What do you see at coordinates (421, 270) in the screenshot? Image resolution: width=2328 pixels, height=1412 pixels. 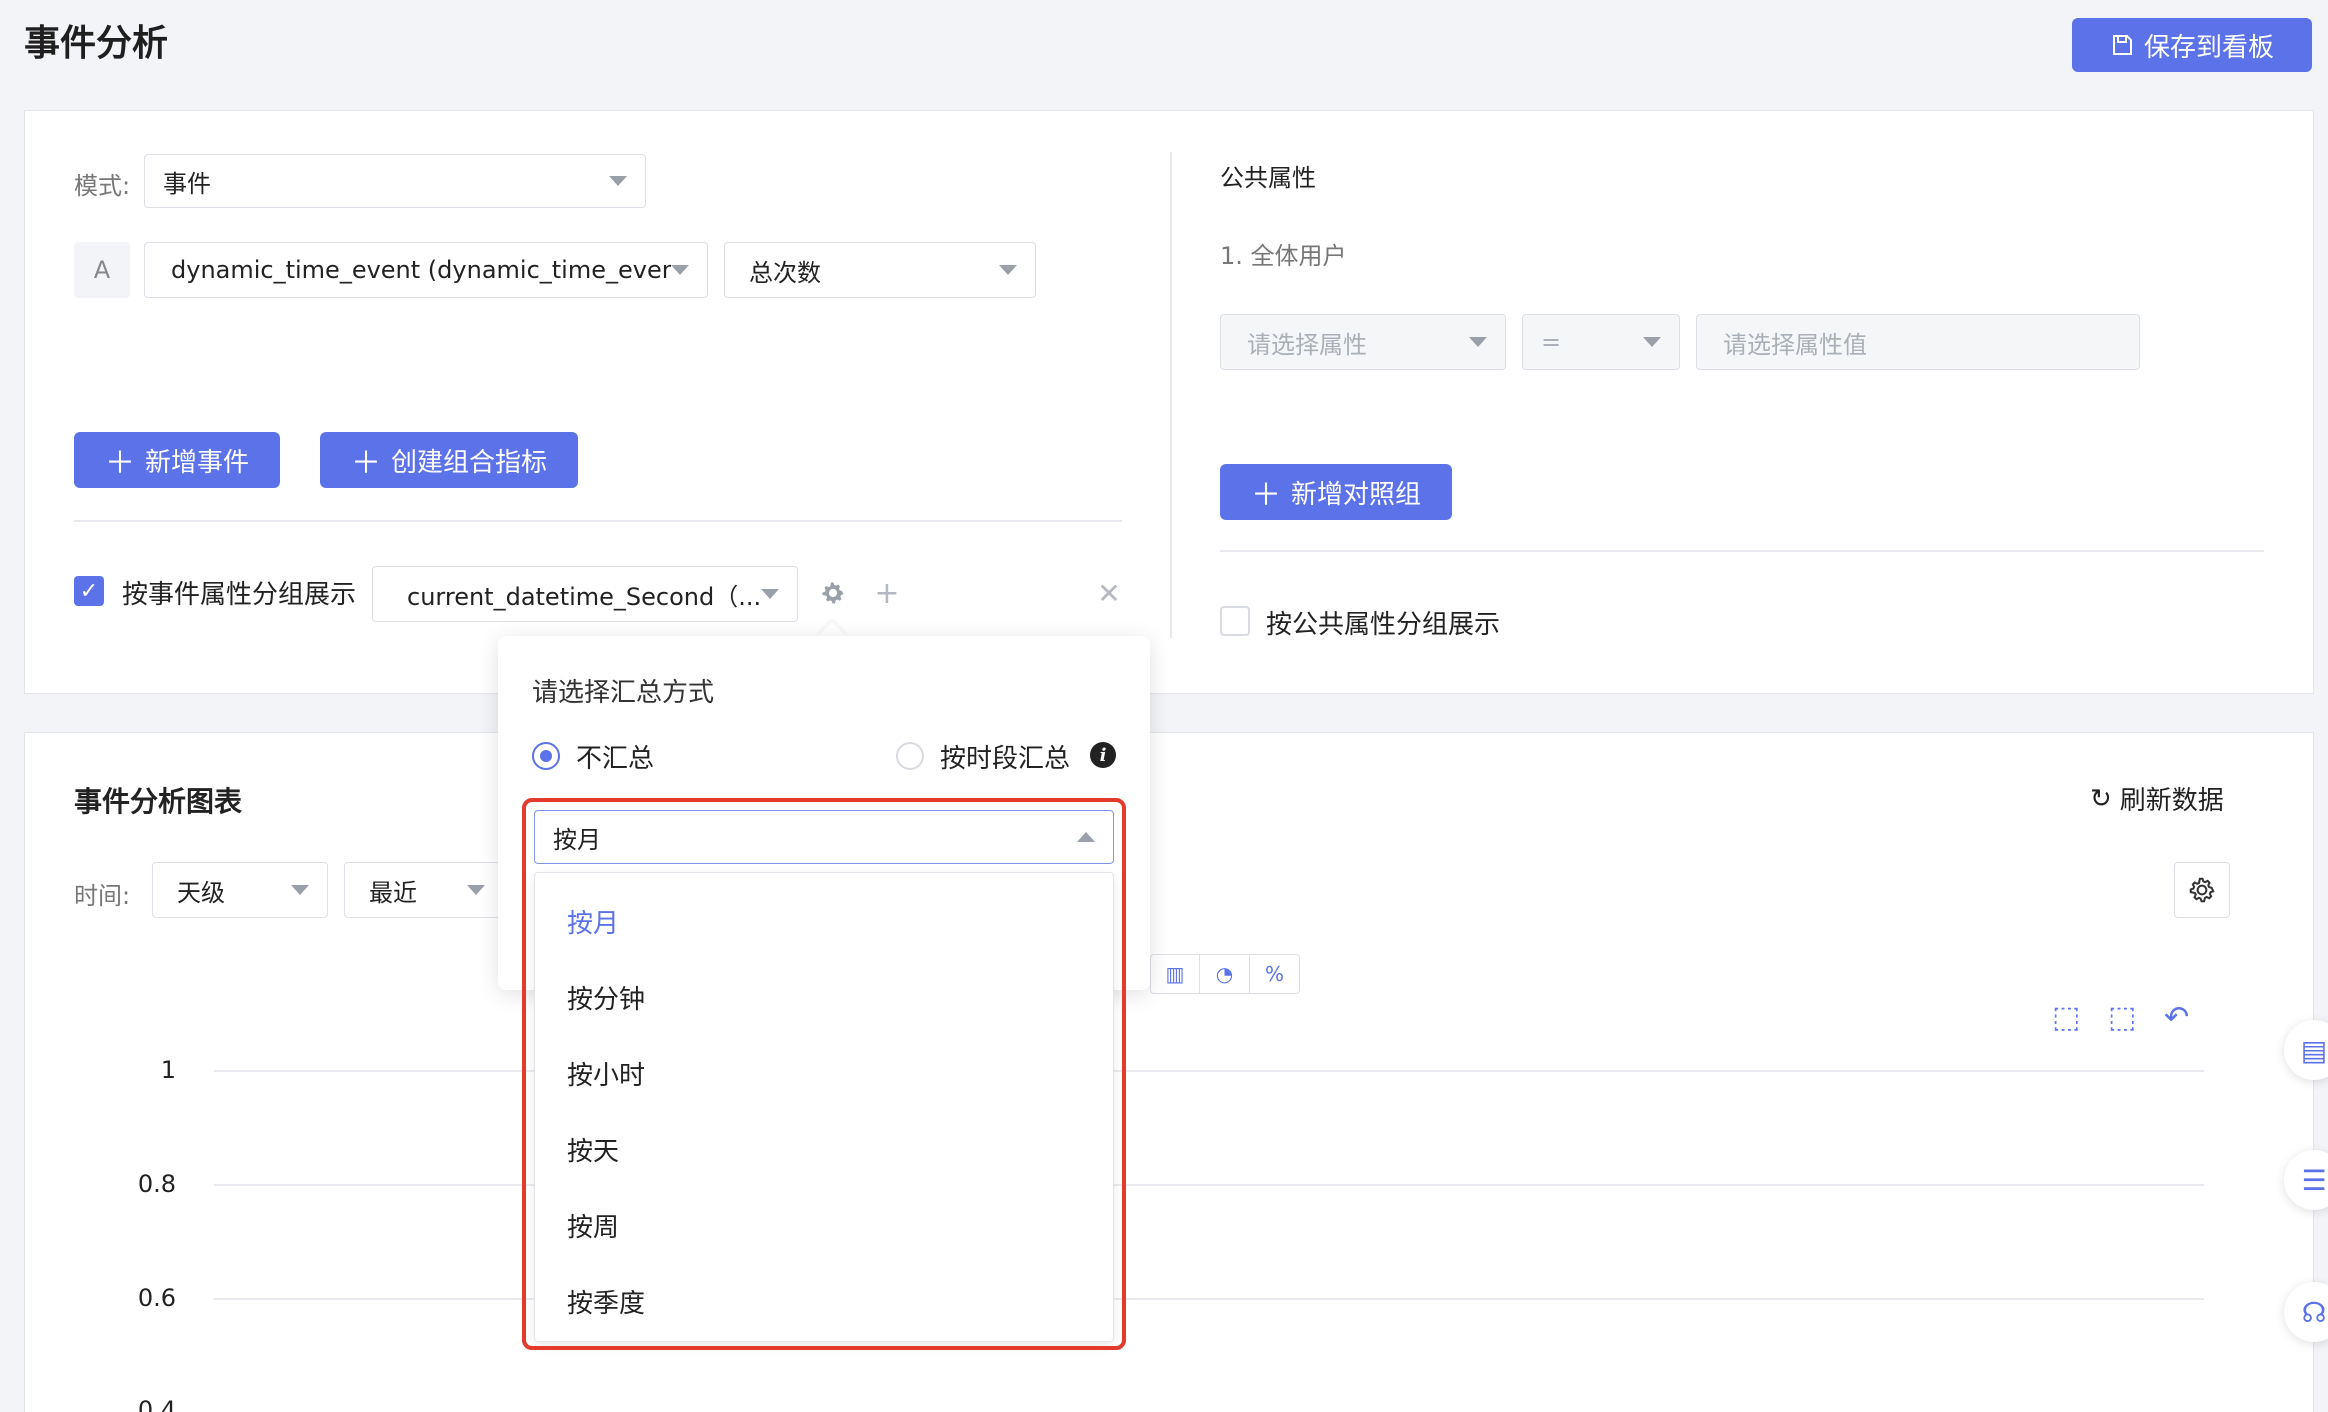 I see `event-select-value: dynamic_time_event (dynamic_time_event)` at bounding box center [421, 270].